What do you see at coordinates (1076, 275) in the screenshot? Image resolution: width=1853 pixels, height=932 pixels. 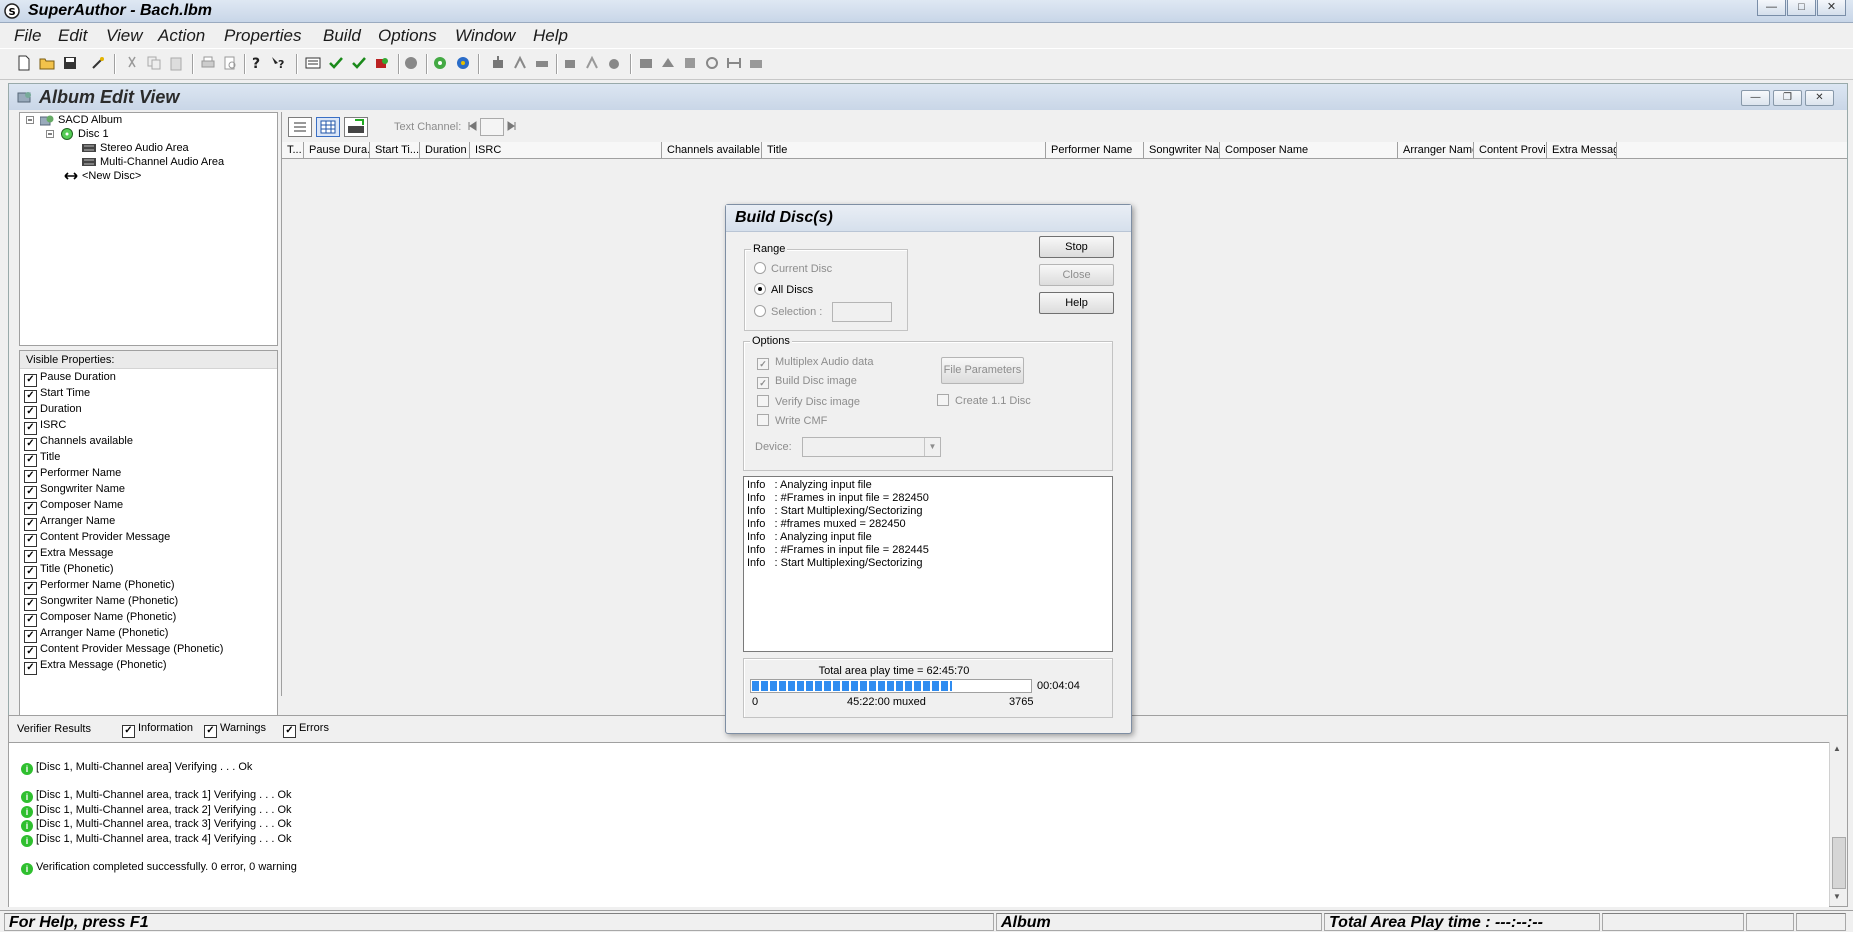 I see `close-button: Close` at bounding box center [1076, 275].